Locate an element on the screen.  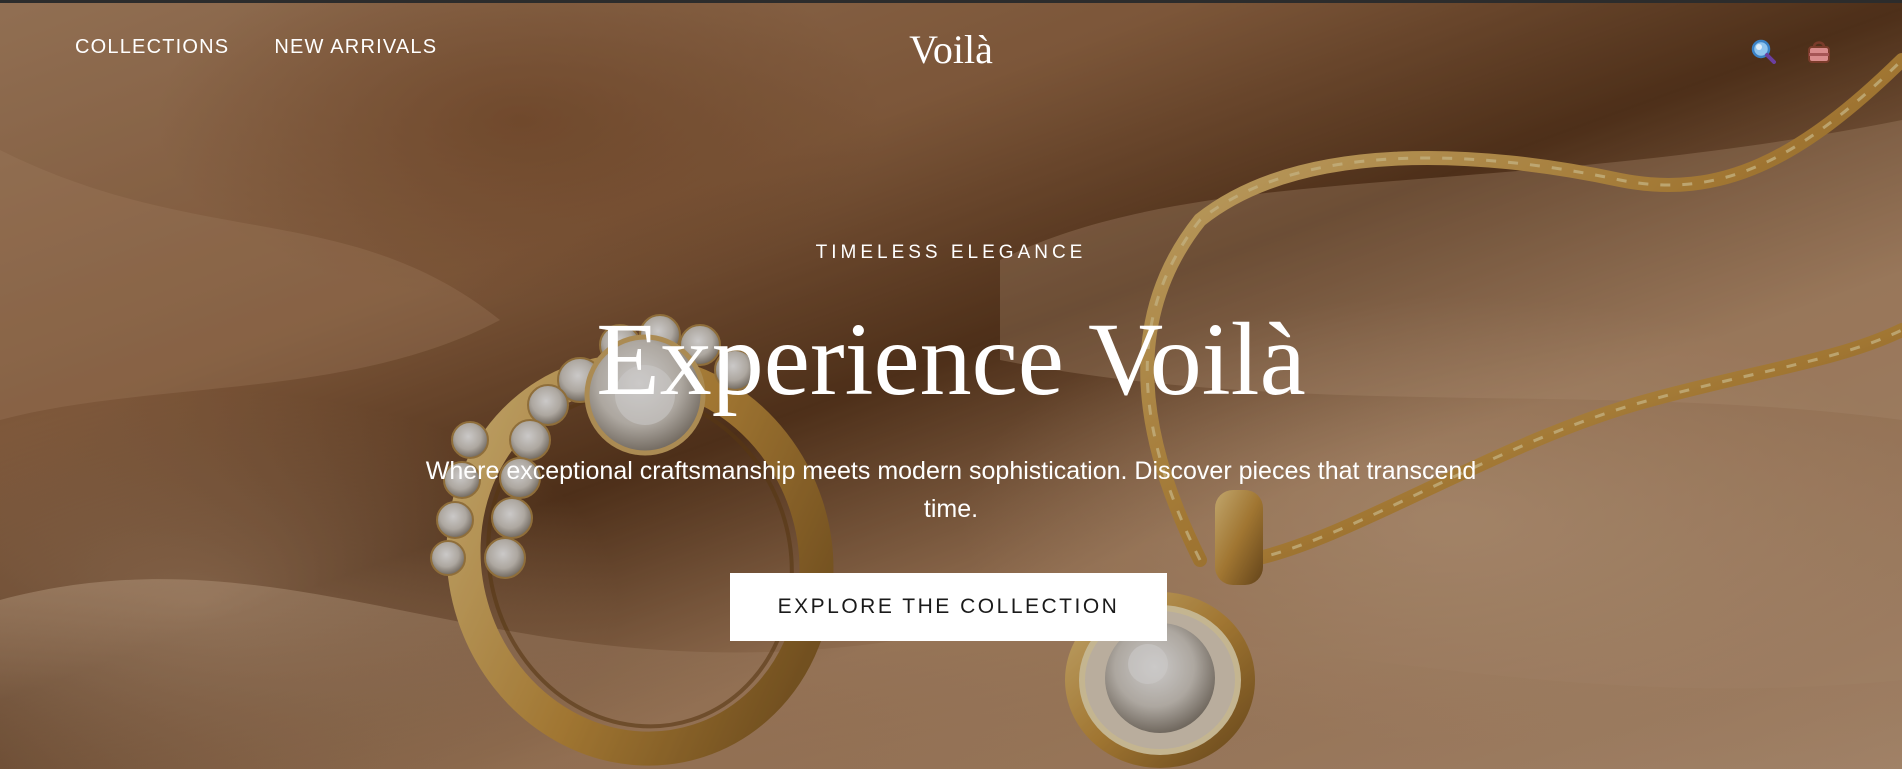
explore-collection-button: EXPLORE THE COLLECTION is located at coordinates (948, 607).